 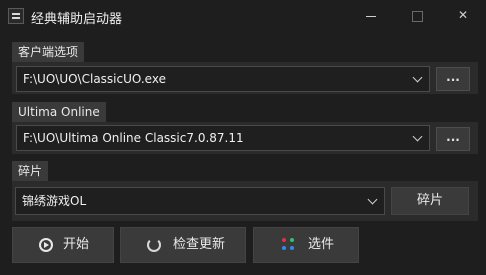 I want to click on shard-section-label: 碎片, so click(x=30, y=171).